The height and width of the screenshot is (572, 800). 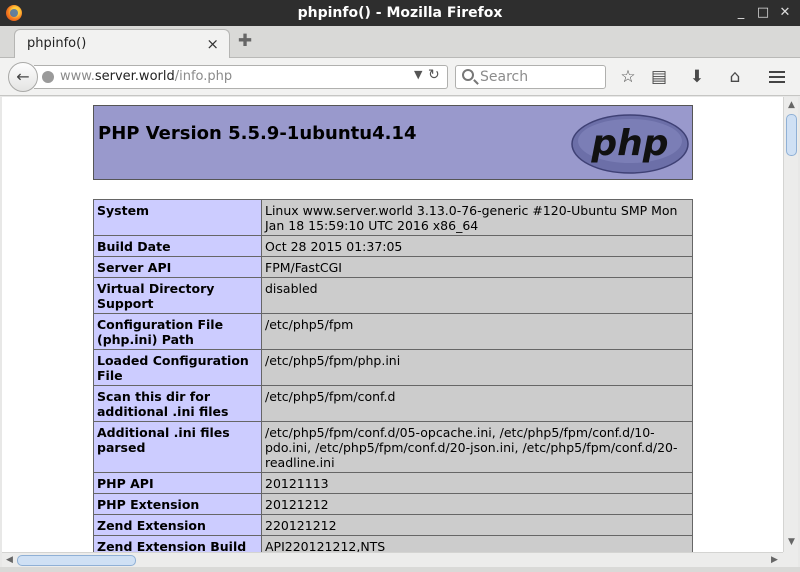 What do you see at coordinates (177, 403) in the screenshot?
I see `row-key: Scan this dir for additional .ini files` at bounding box center [177, 403].